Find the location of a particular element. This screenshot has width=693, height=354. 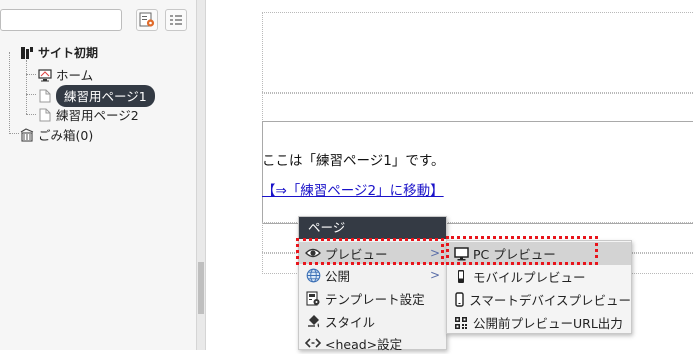

tree-item-site: サイト初期 is located at coordinates (58, 52).